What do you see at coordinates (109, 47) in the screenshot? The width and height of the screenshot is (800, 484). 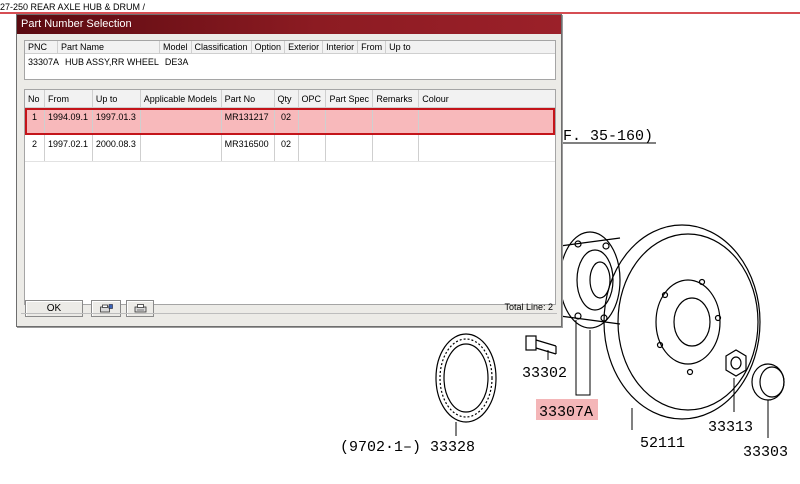 I see `header-col-part-name: Part Name` at bounding box center [109, 47].